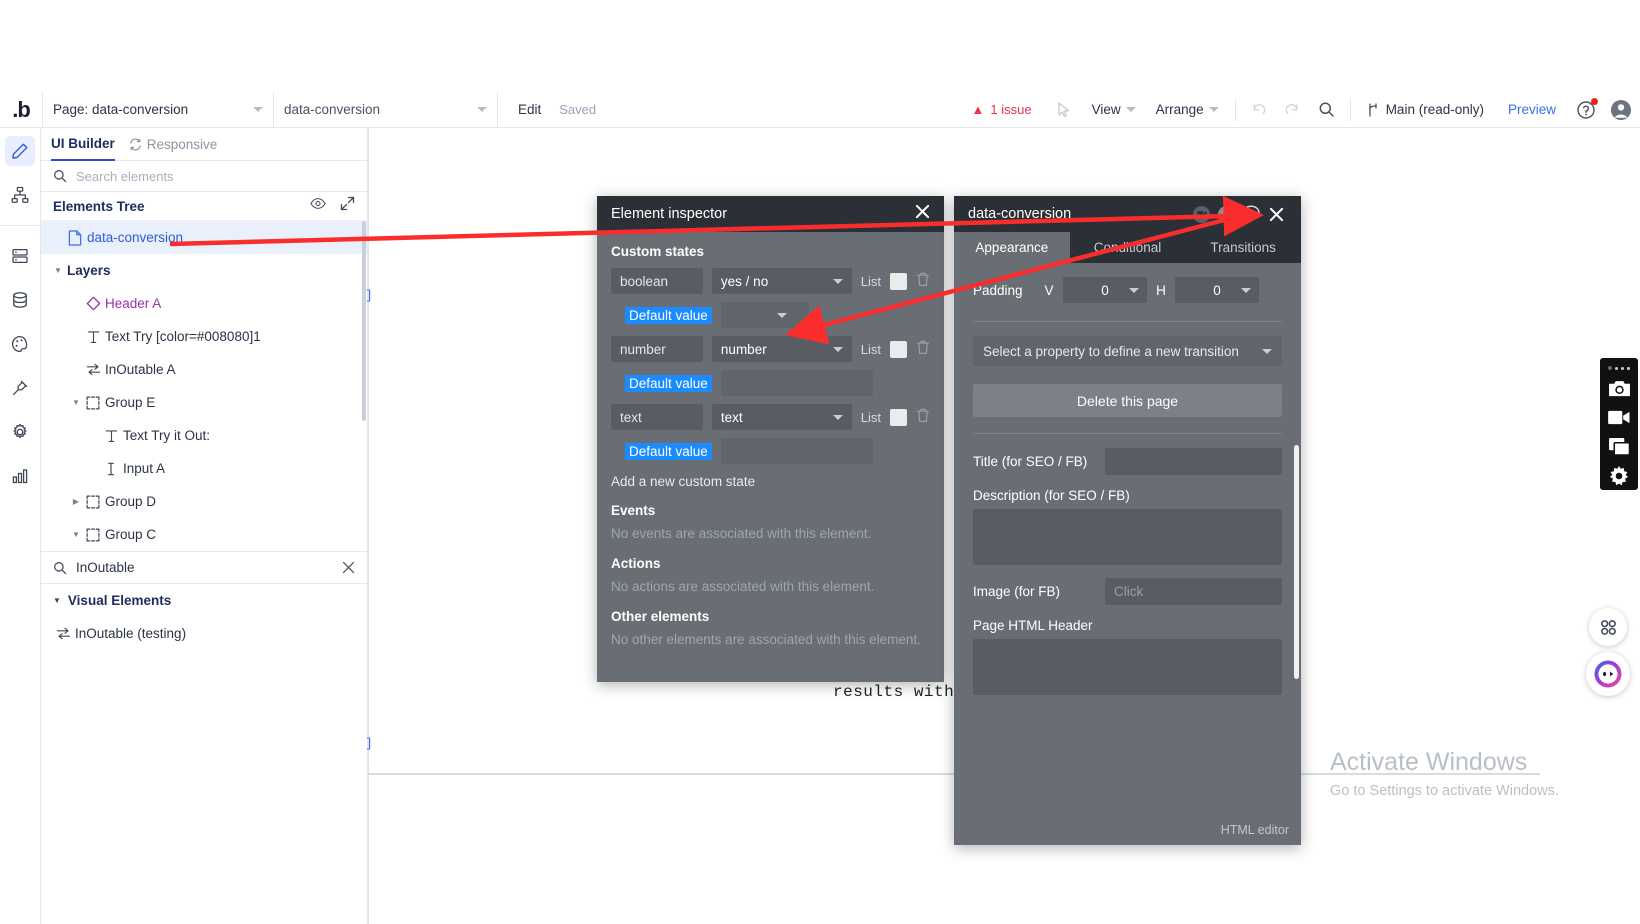  I want to click on seo-description-row: Description (for SEO / FB), so click(1127, 526).